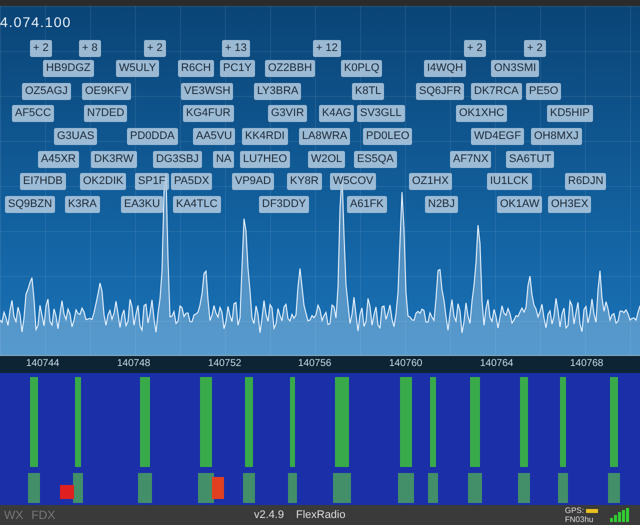 This screenshot has width=640, height=525. I want to click on callsign-spot: K8TL, so click(368, 91).